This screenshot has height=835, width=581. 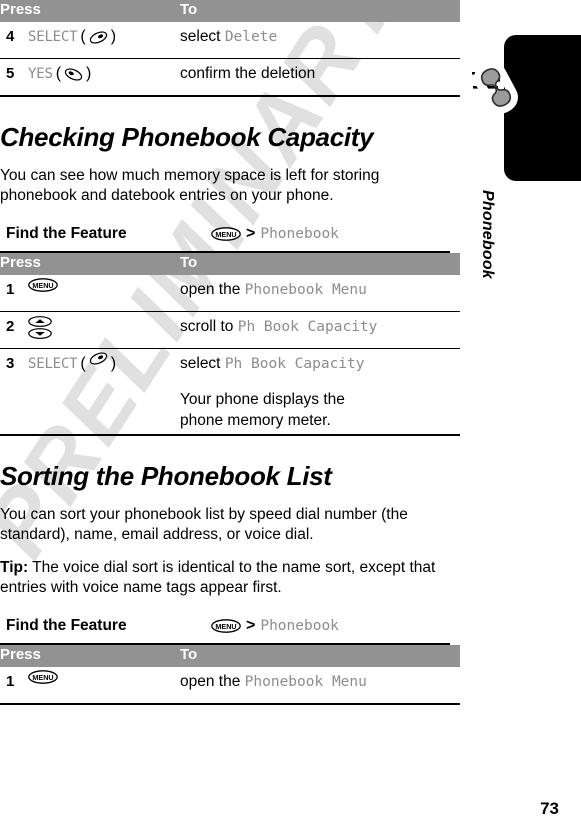 What do you see at coordinates (187, 137) in the screenshot?
I see `section-heading-capacity: Checking Phonebook Capacity` at bounding box center [187, 137].